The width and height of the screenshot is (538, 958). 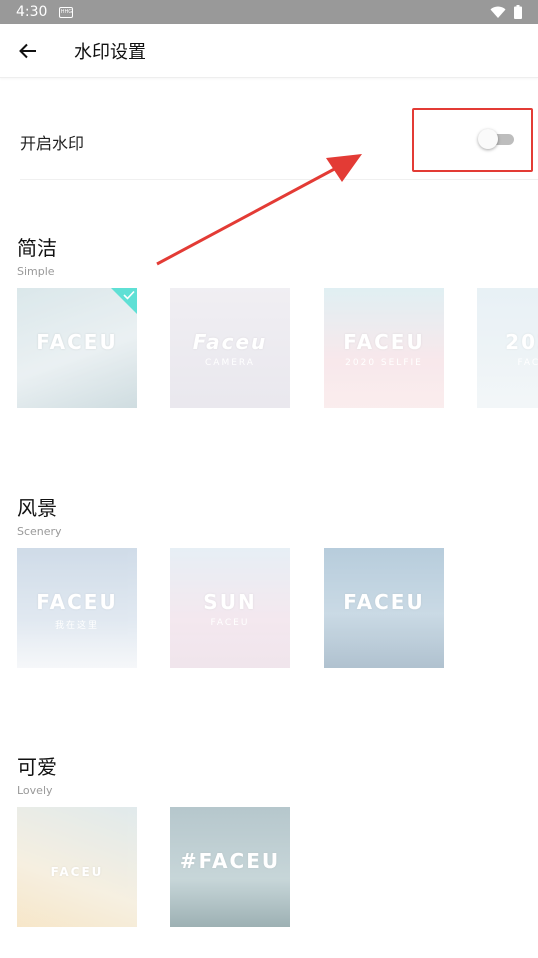 I want to click on watermark-thumbnail: SUN FACEU, so click(x=230, y=608).